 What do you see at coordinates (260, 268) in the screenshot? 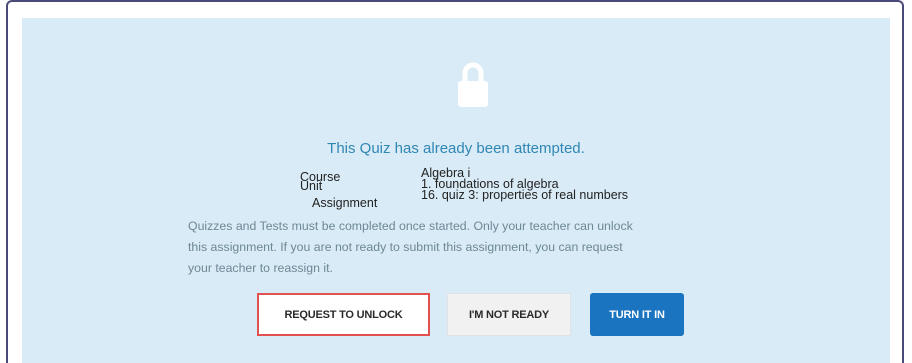
I see `instructions-line: your teacher to reassign it.` at bounding box center [260, 268].